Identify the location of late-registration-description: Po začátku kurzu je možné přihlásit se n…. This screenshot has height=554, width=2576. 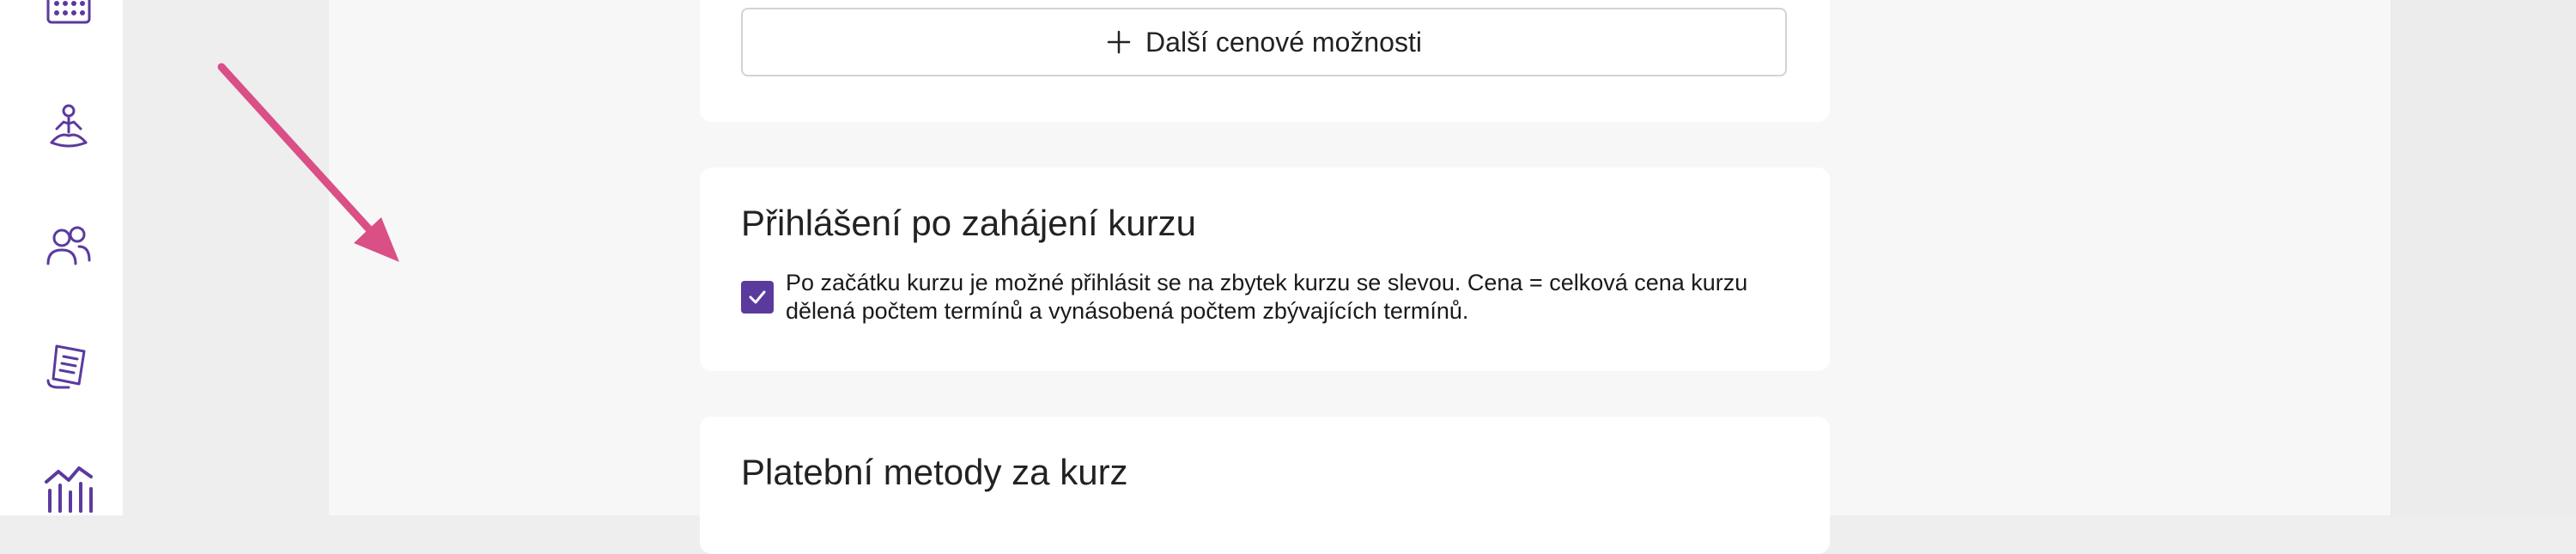
(1267, 297).